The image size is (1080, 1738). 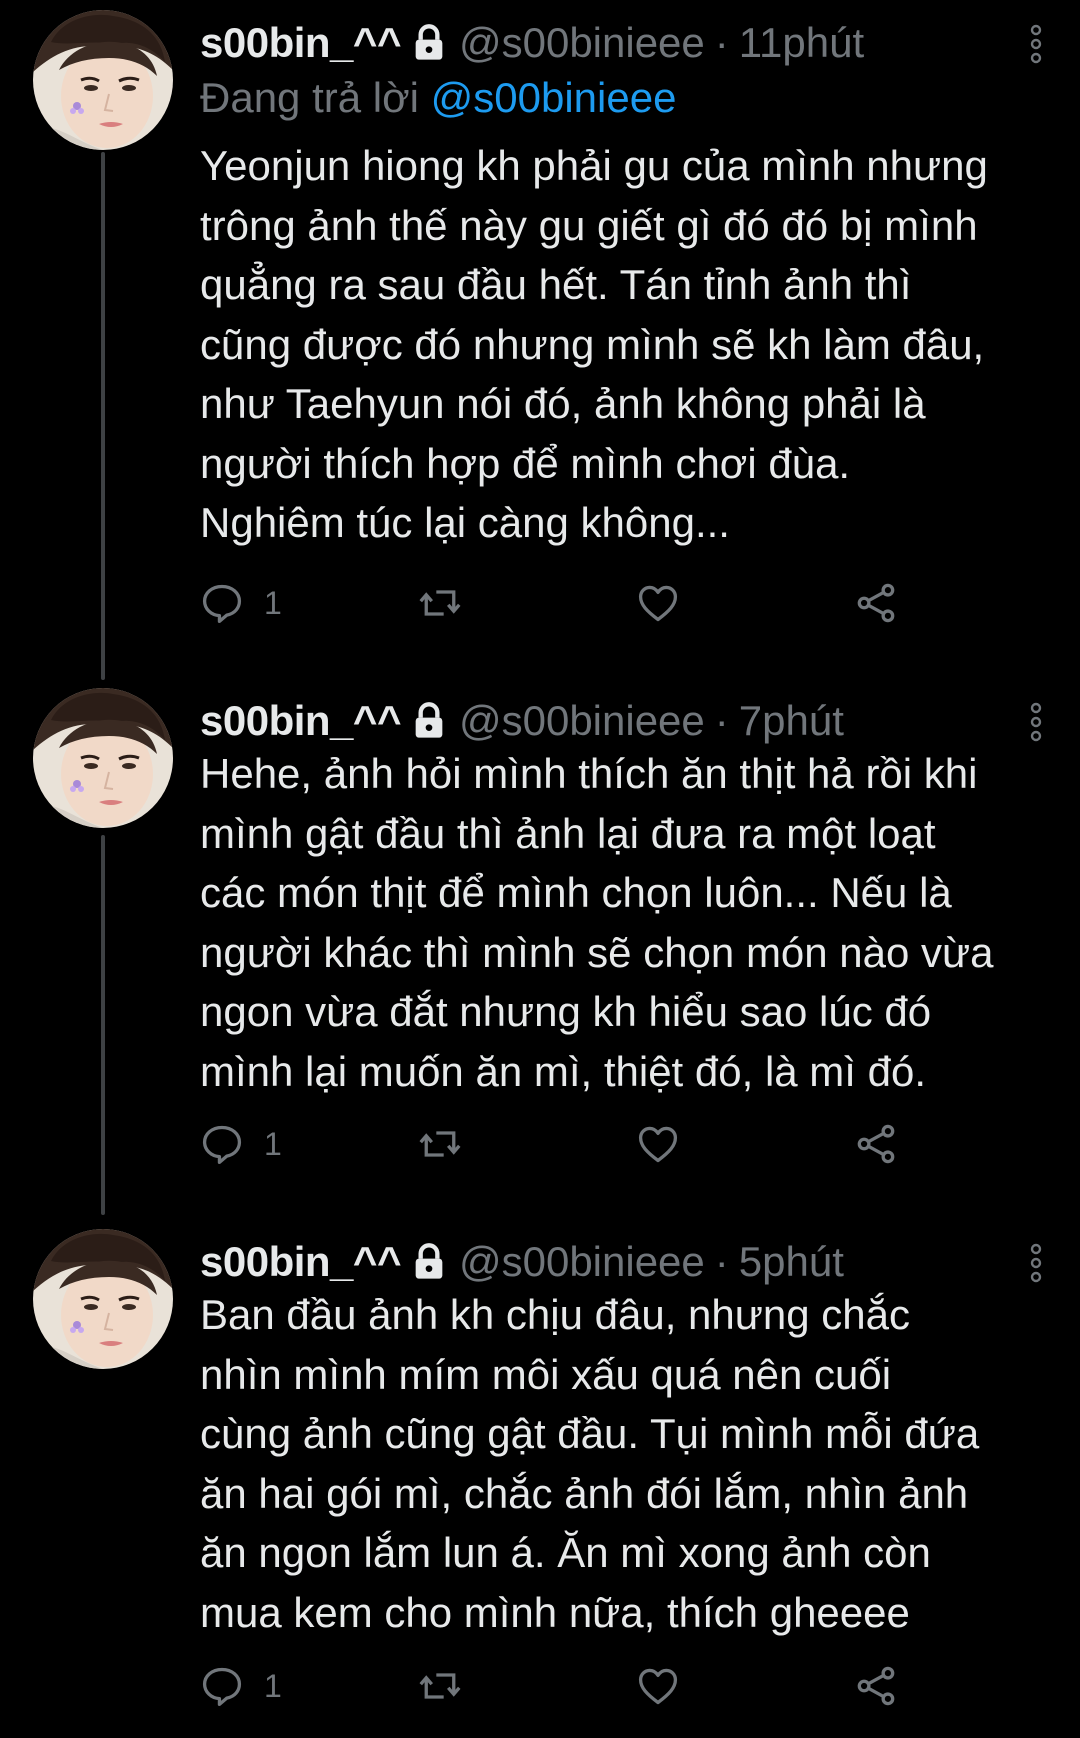 What do you see at coordinates (309, 97) in the screenshot?
I see `replying-to-label: Đang trả lời` at bounding box center [309, 97].